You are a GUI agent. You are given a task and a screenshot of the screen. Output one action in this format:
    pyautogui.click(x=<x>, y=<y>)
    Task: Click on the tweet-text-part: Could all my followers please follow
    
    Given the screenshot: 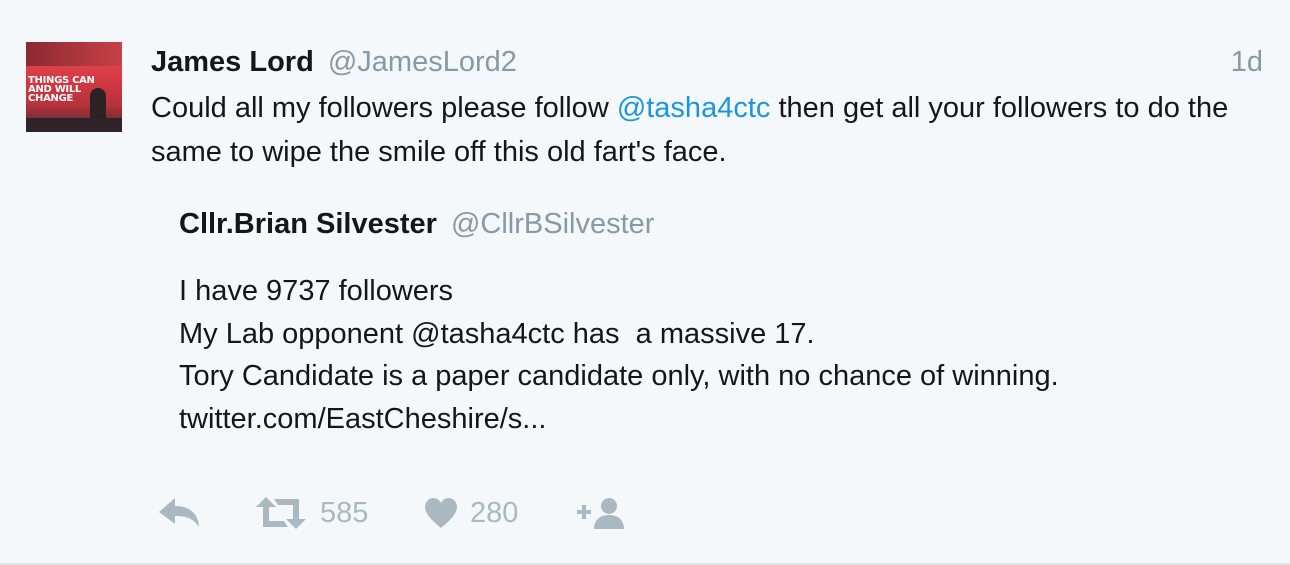 What is the action you would take?
    pyautogui.click(x=384, y=108)
    